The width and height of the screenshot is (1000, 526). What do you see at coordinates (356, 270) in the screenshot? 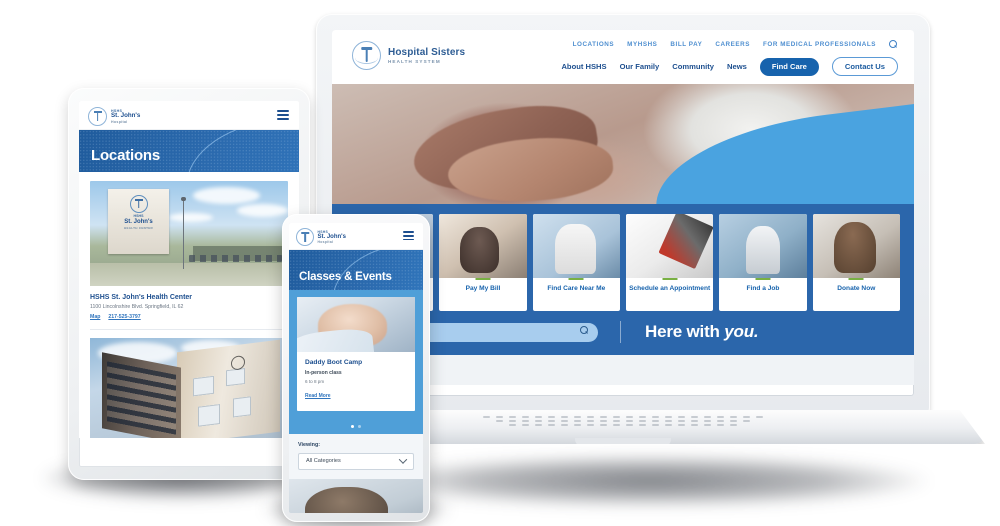
I see `phone-page-banner: Classes & Events` at bounding box center [356, 270].